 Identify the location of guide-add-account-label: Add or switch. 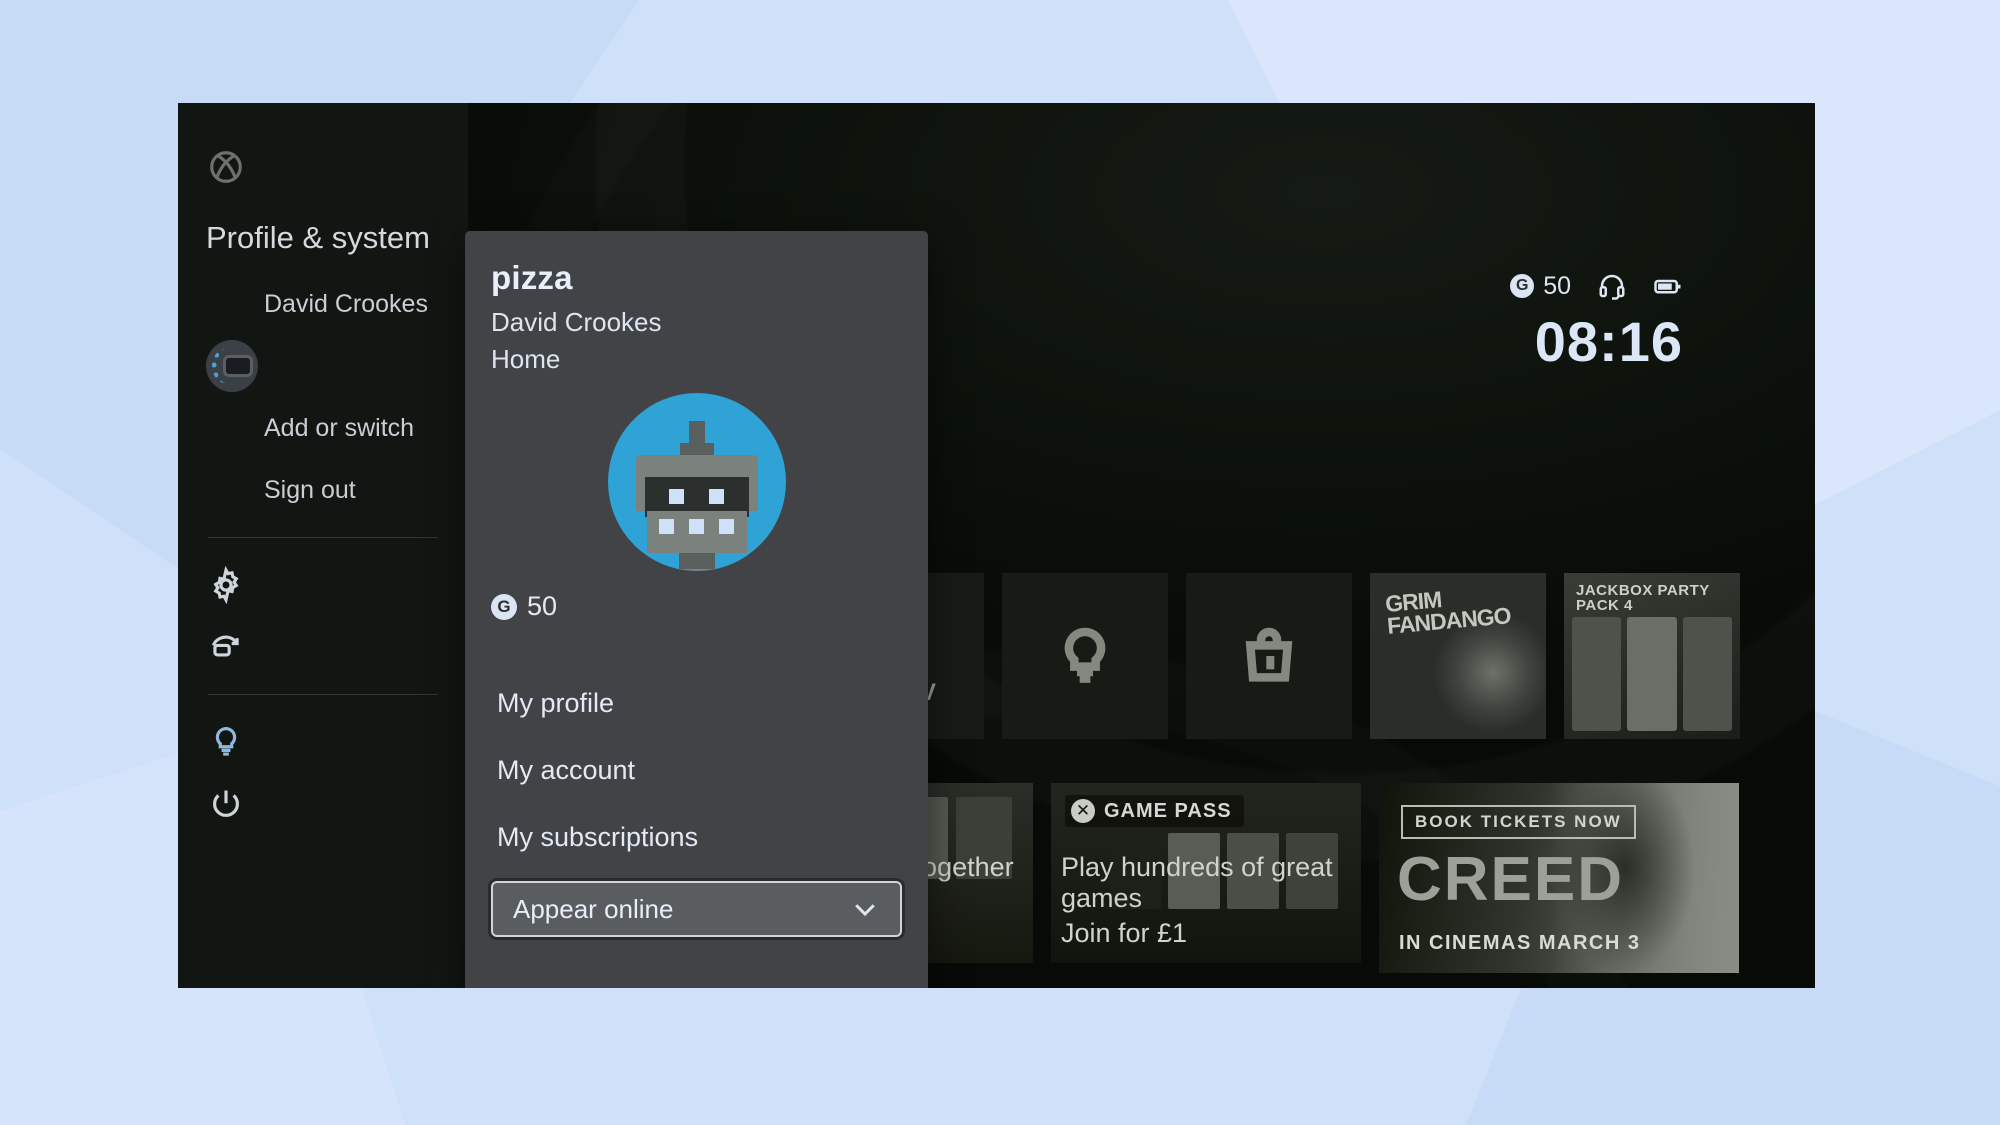
(339, 427).